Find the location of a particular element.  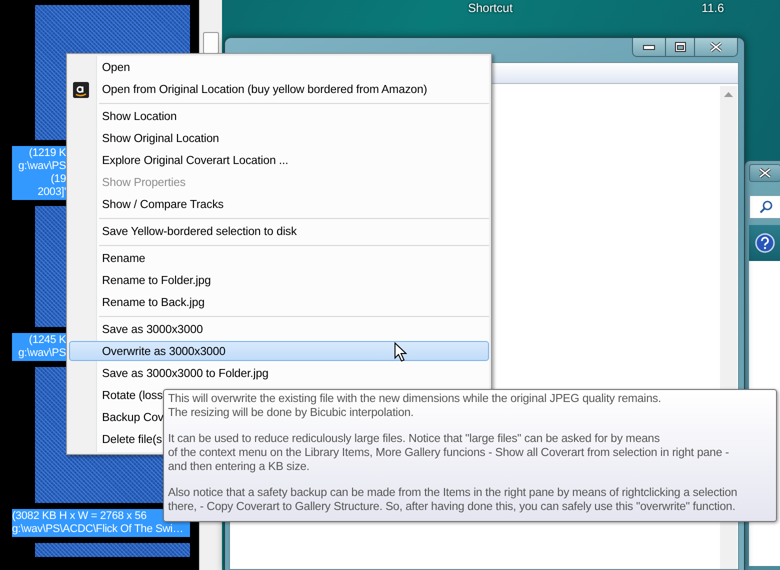

thumbnail-caption: (1245 K g:\wav\PS is located at coordinates (39, 347).